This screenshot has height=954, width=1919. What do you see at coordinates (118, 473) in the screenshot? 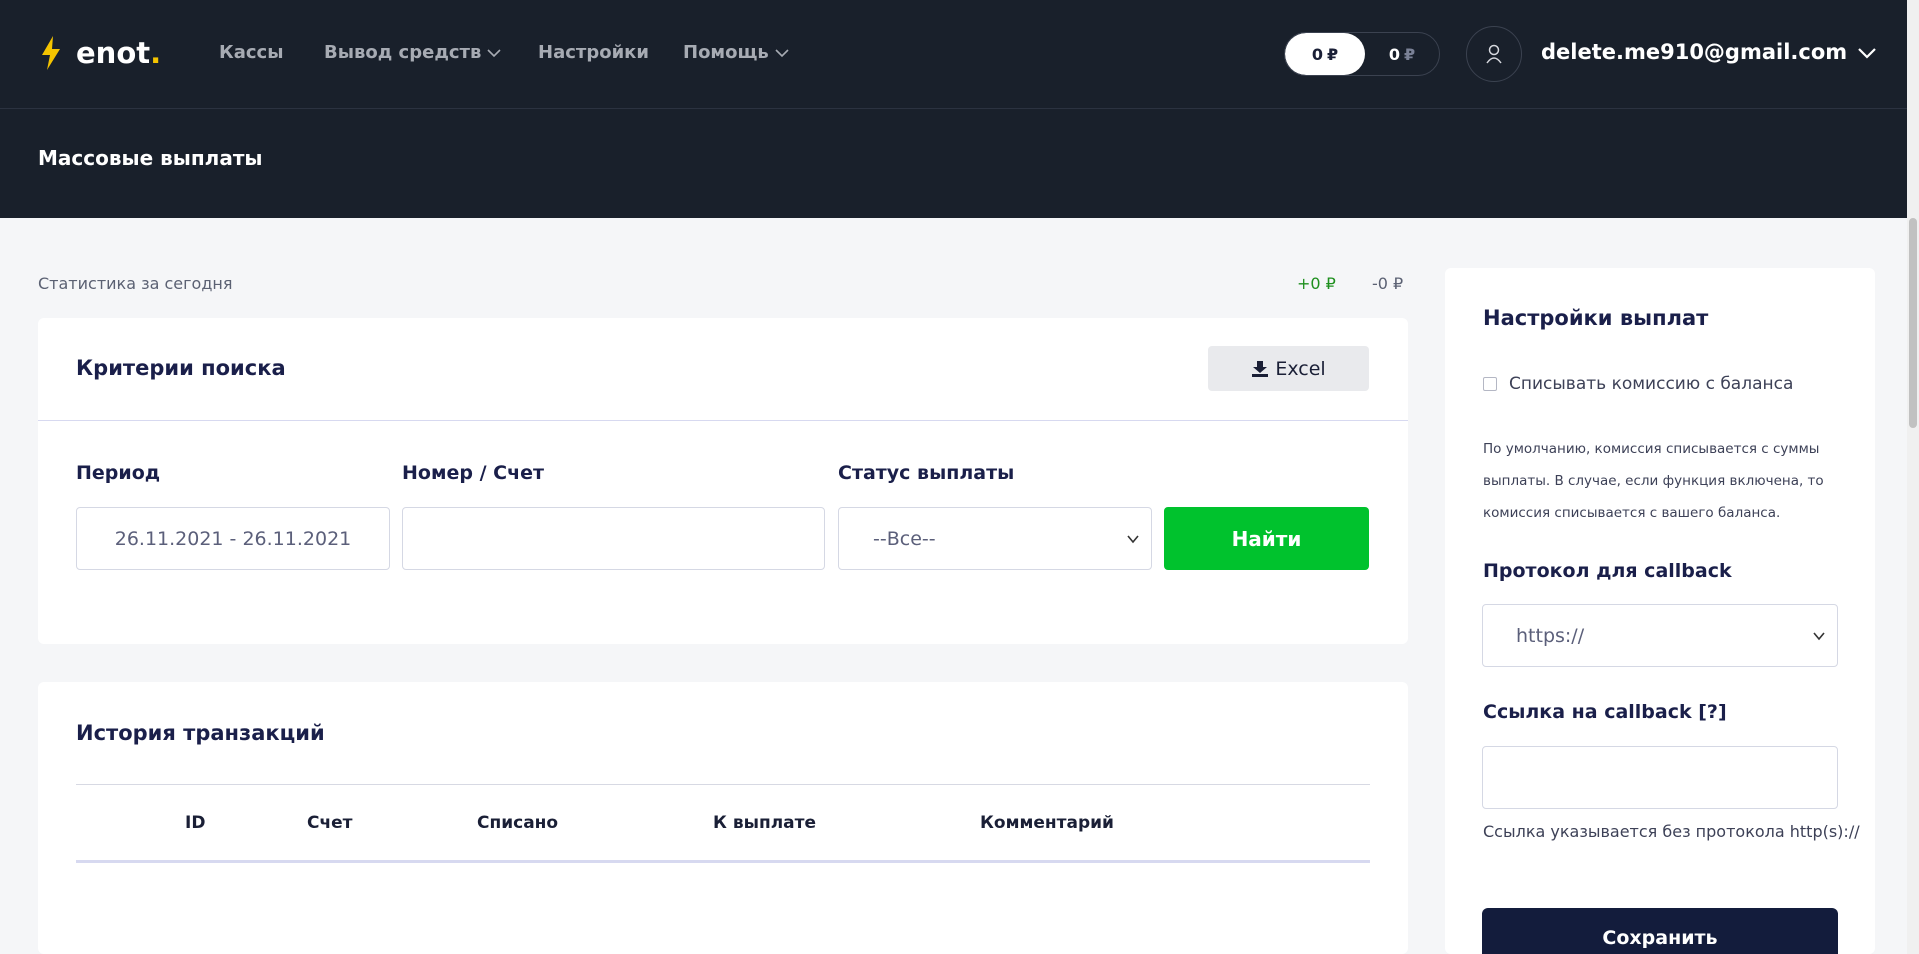
I see `period-label: Период` at bounding box center [118, 473].